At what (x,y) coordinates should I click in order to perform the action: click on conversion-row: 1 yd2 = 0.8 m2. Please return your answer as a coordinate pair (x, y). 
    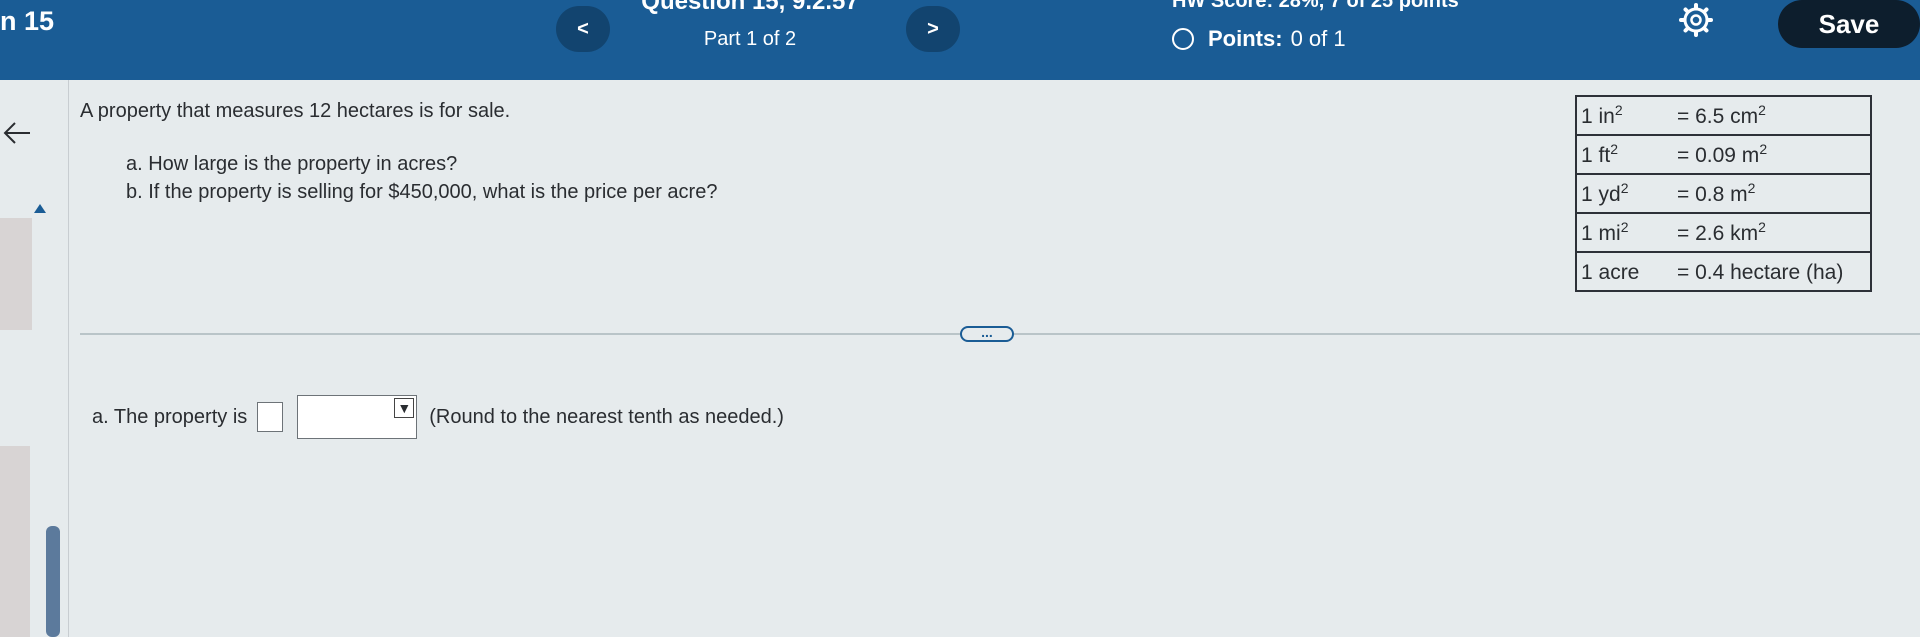
    Looking at the image, I should click on (1723, 193).